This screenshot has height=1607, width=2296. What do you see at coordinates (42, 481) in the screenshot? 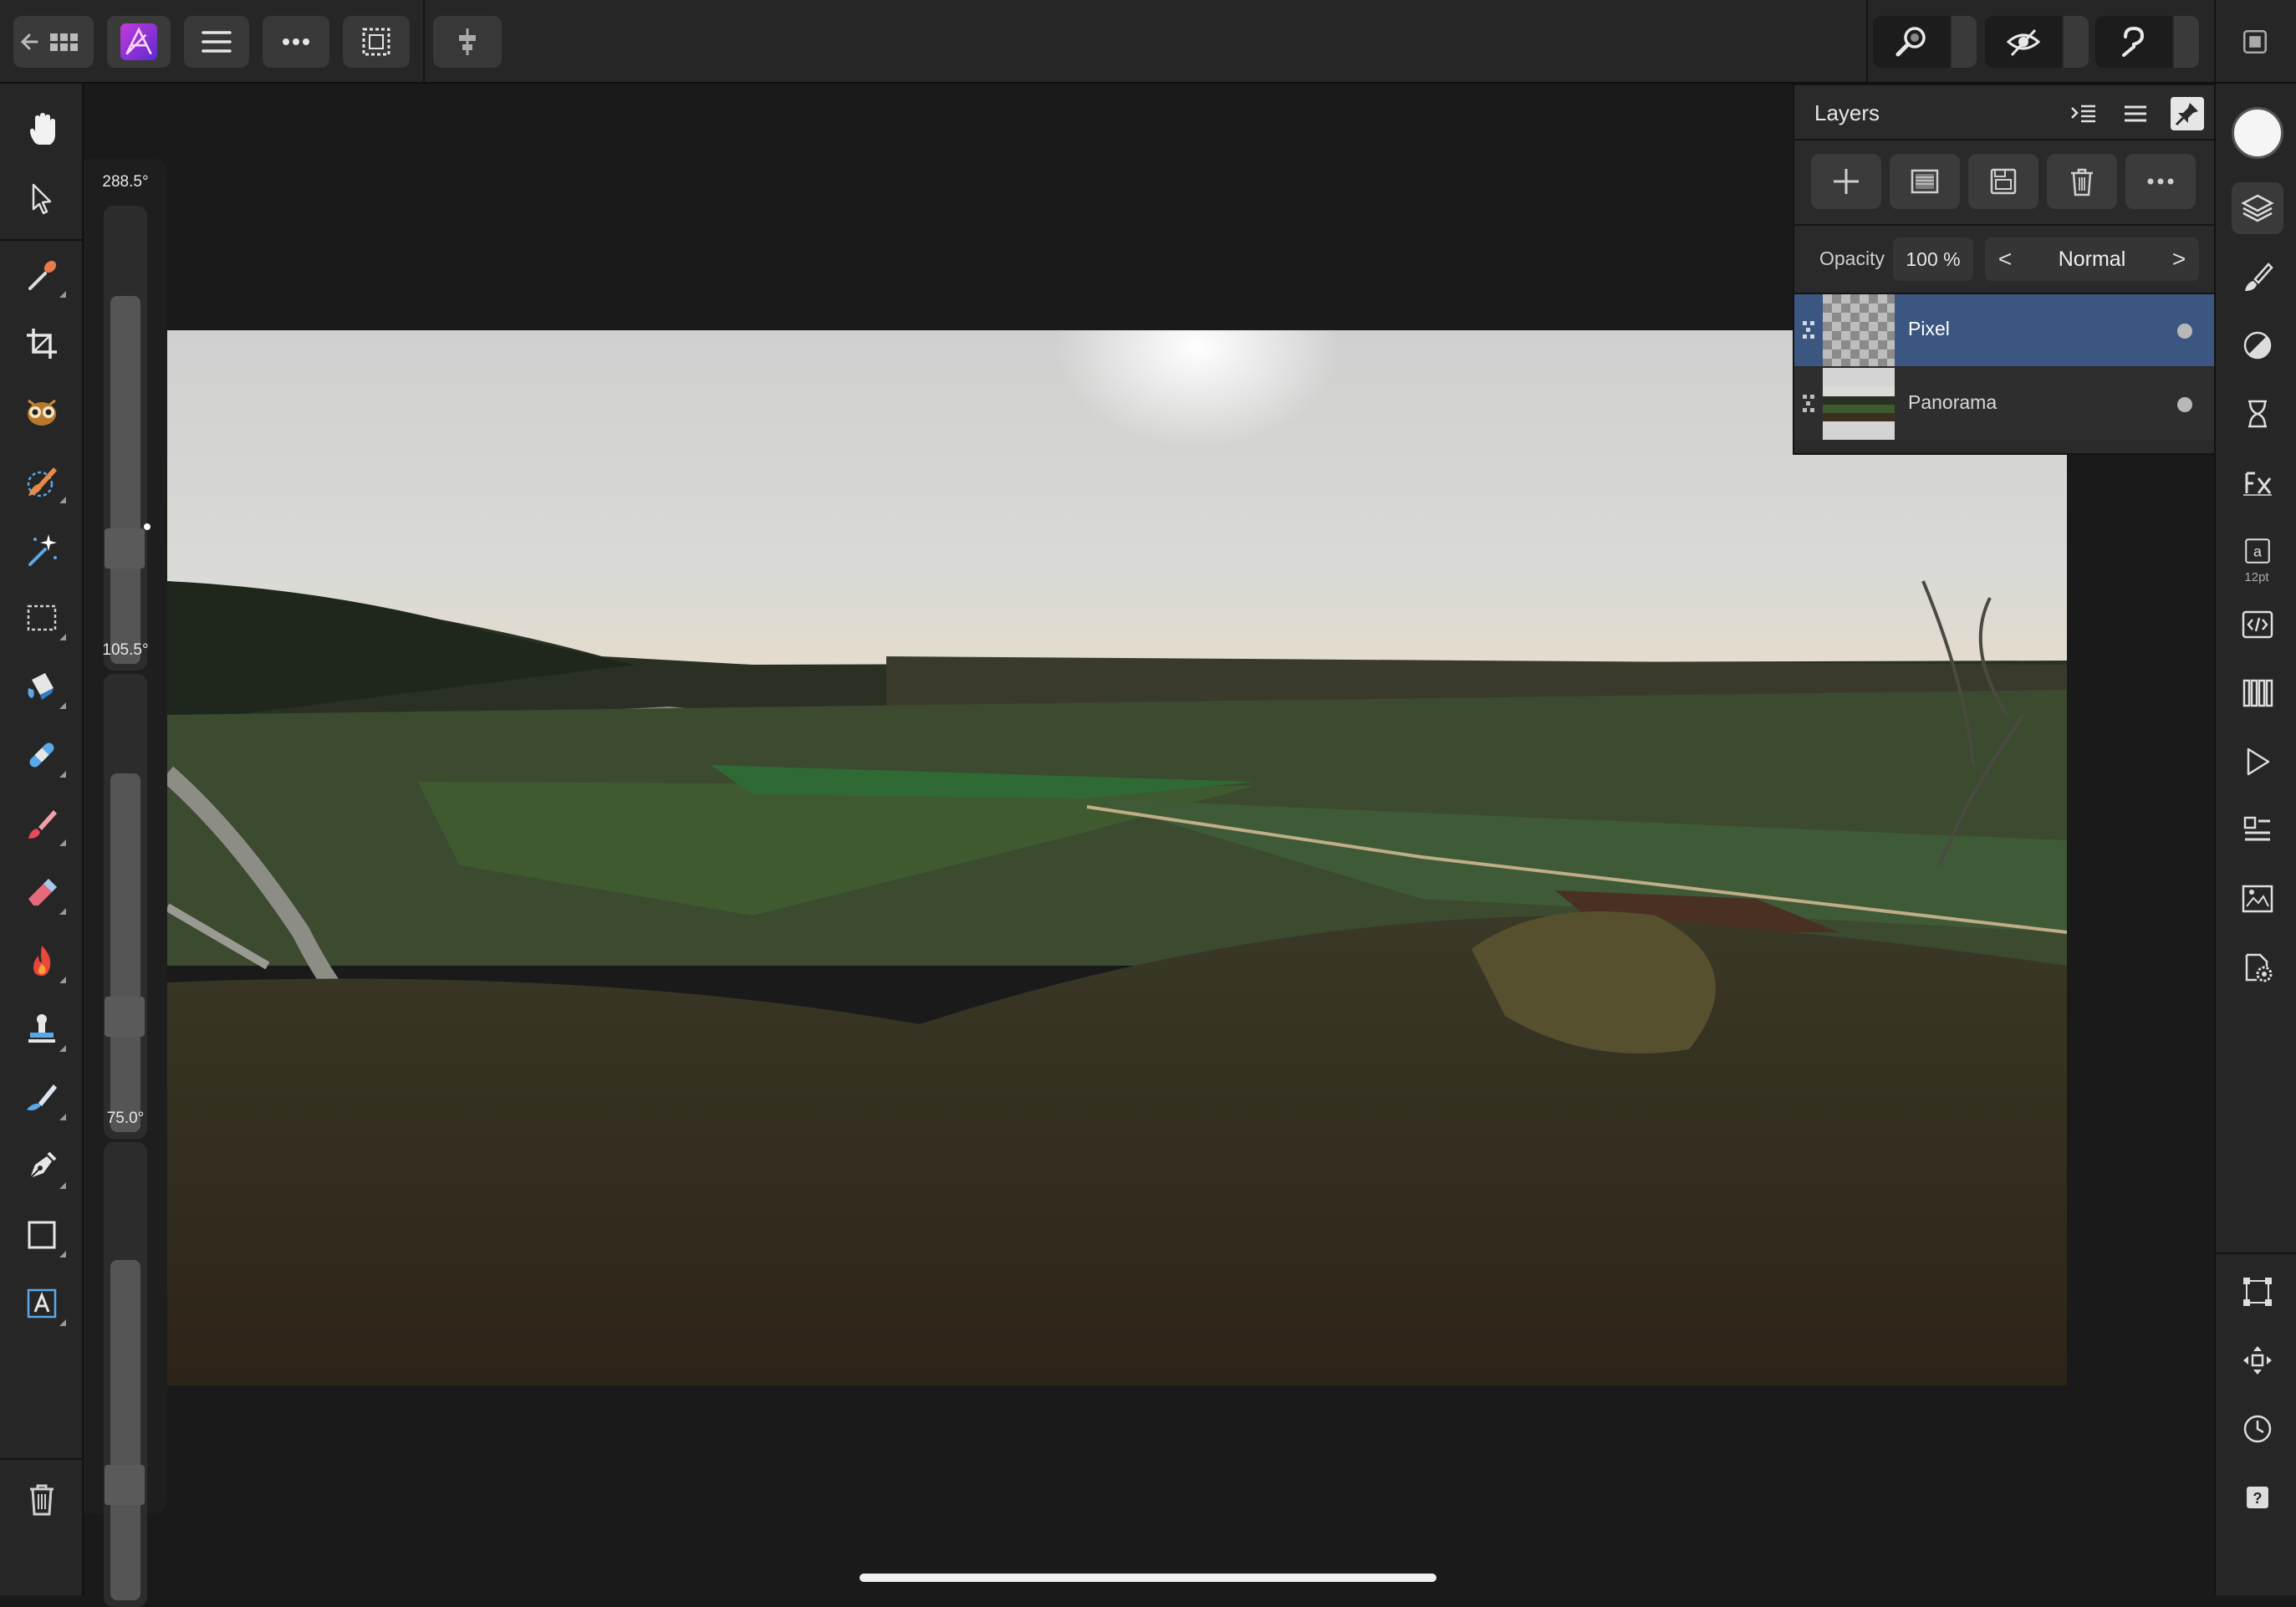
I see `tool-selection-brush` at bounding box center [42, 481].